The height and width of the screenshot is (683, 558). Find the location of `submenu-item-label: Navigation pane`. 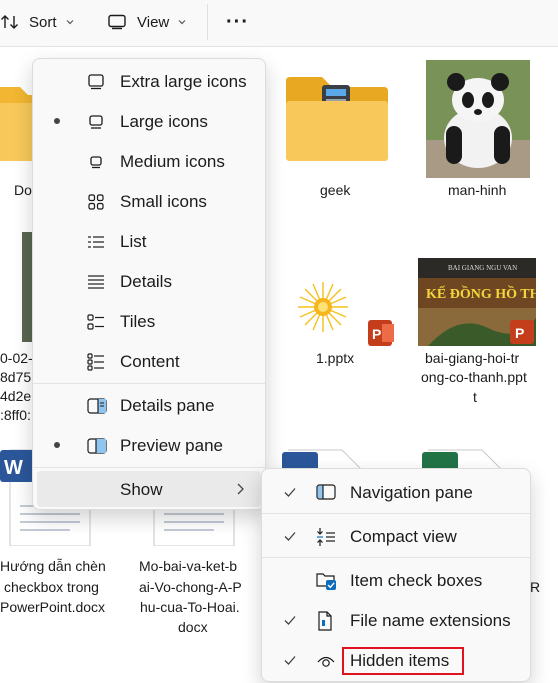

submenu-item-label: Navigation pane is located at coordinates (411, 492).